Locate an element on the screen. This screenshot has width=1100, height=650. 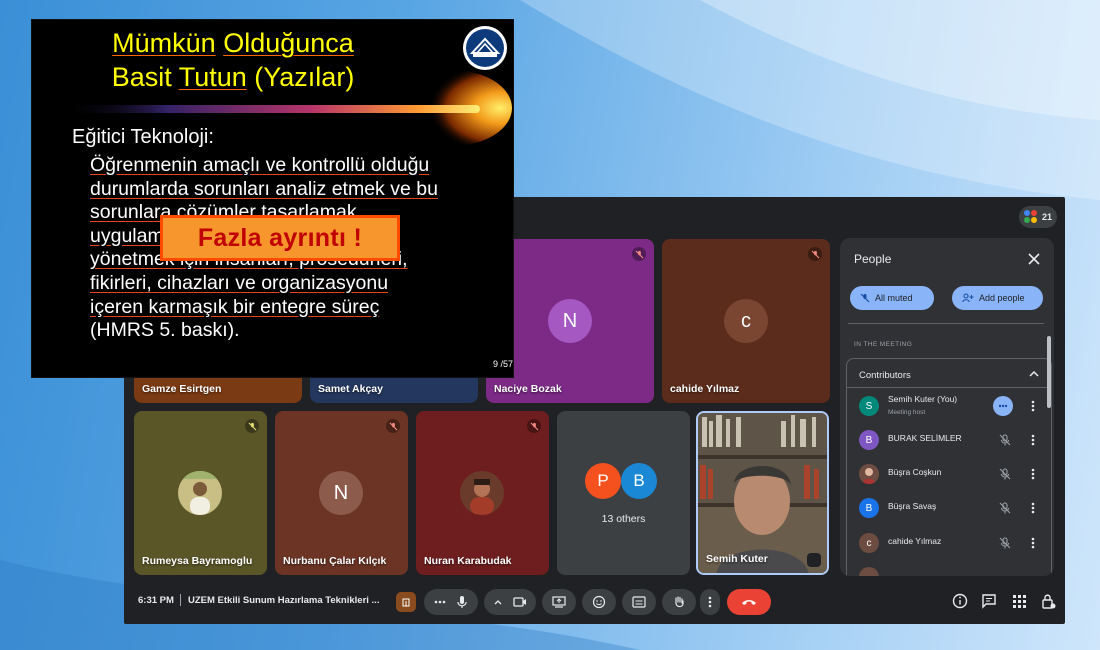
video-feed is located at coordinates (762, 493).